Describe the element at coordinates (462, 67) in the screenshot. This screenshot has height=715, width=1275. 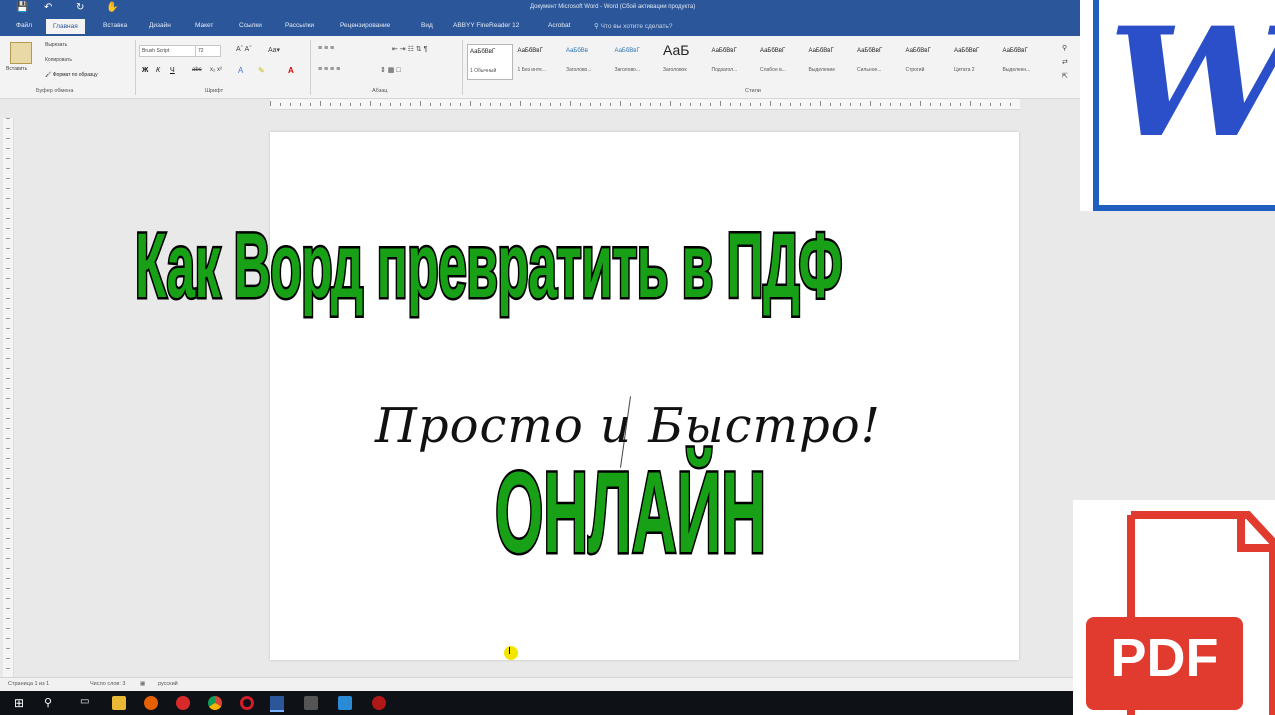
I see `divider` at that location.